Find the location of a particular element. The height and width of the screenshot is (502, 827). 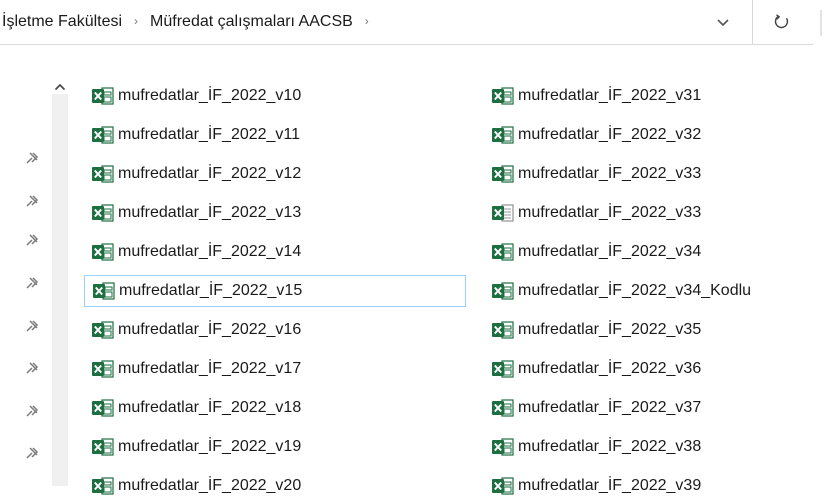

file-item: mufredatlar_İF_2022_v16 is located at coordinates (275, 330).